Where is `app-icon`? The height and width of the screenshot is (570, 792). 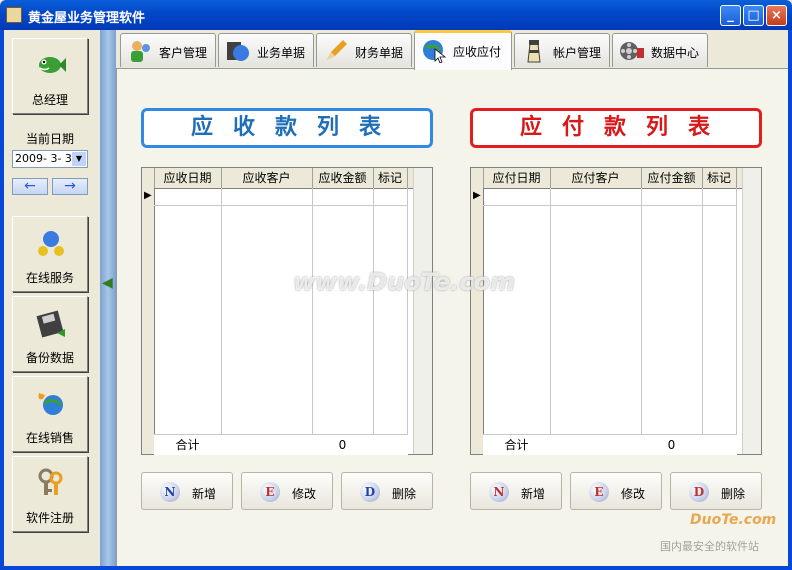 app-icon is located at coordinates (14, 15).